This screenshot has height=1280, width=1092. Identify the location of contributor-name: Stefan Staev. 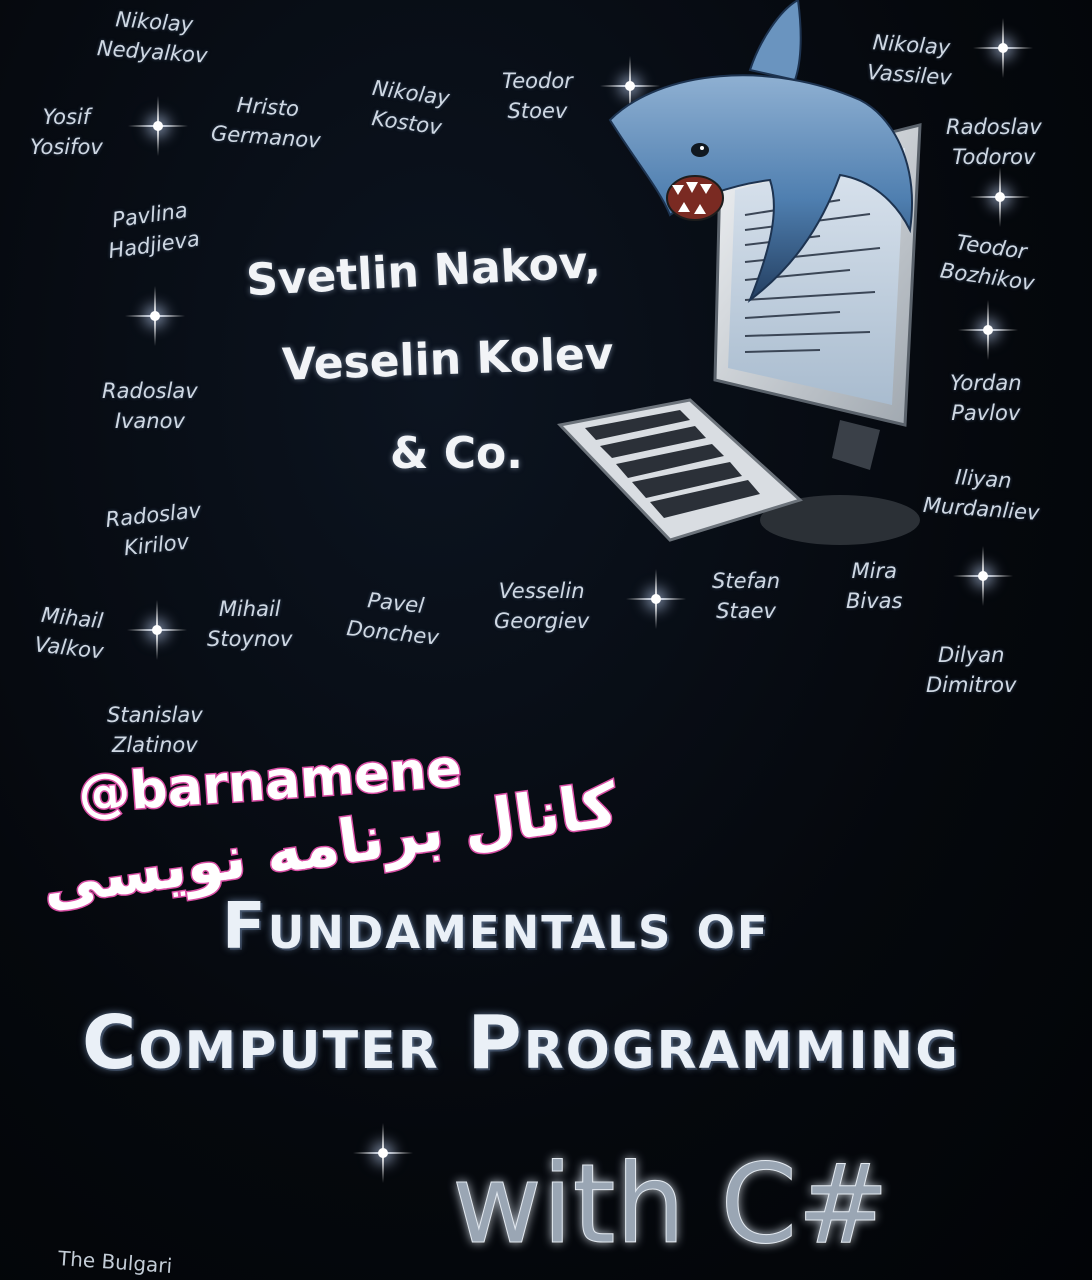
(746, 596).